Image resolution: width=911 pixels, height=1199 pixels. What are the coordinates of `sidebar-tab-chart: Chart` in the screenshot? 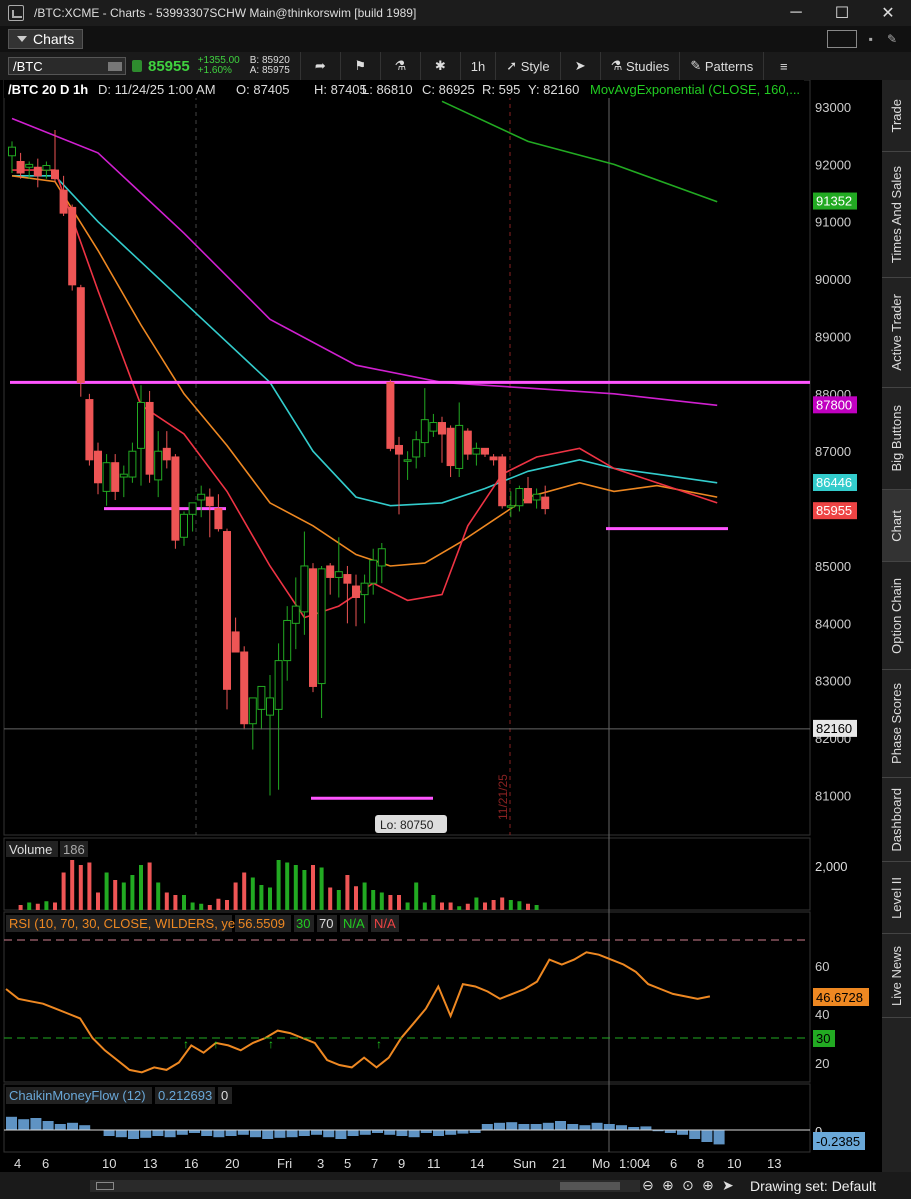 It's located at (896, 526).